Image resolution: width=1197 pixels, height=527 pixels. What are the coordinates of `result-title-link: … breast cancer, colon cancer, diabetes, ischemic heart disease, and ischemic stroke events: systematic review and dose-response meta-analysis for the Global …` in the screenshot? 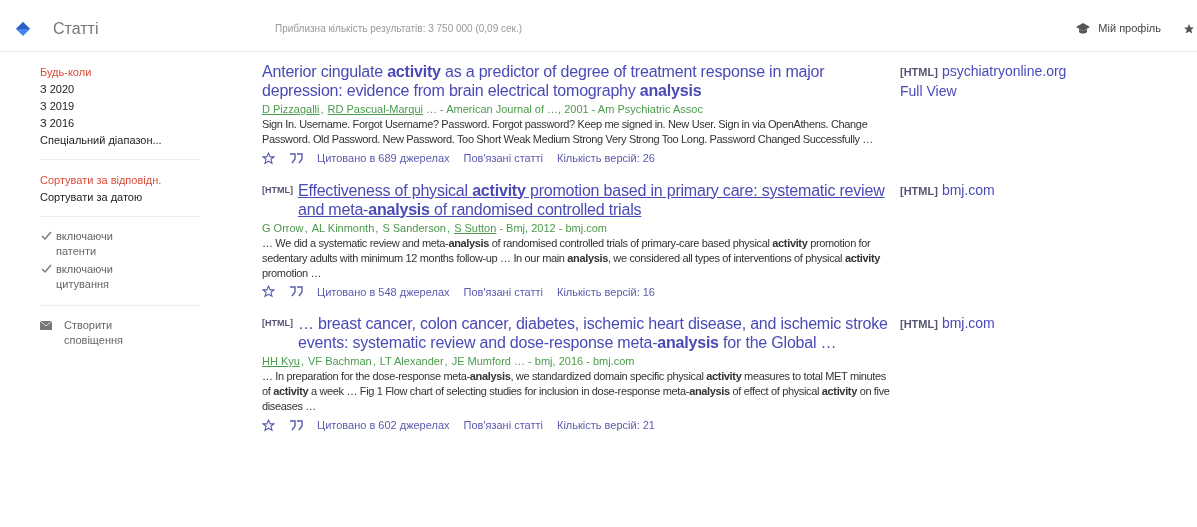 It's located at (594, 333).